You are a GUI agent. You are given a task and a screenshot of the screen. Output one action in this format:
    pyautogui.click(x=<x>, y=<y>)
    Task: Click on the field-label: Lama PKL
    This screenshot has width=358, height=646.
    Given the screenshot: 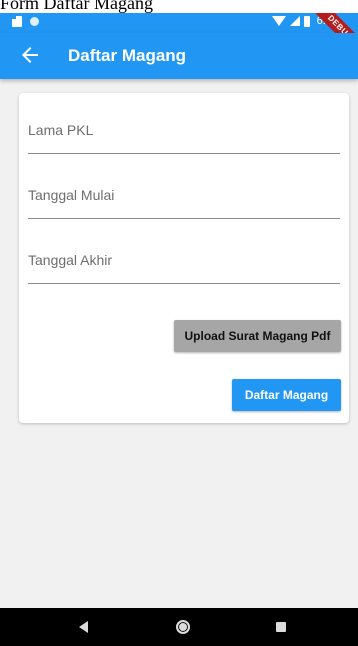 What is the action you would take?
    pyautogui.click(x=61, y=130)
    